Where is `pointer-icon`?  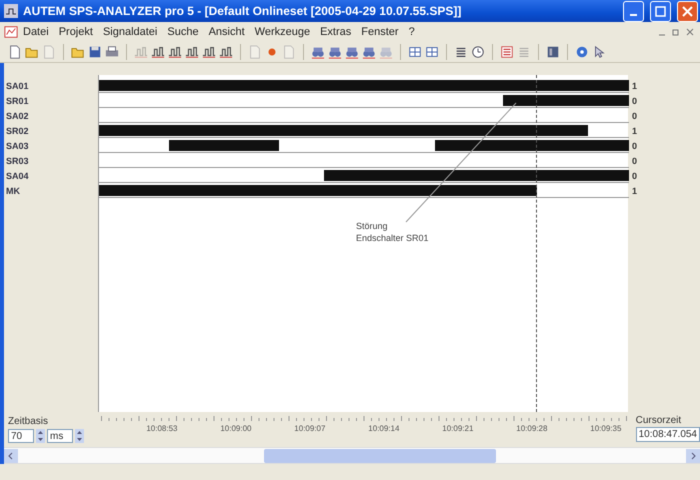
pointer-icon is located at coordinates (599, 52).